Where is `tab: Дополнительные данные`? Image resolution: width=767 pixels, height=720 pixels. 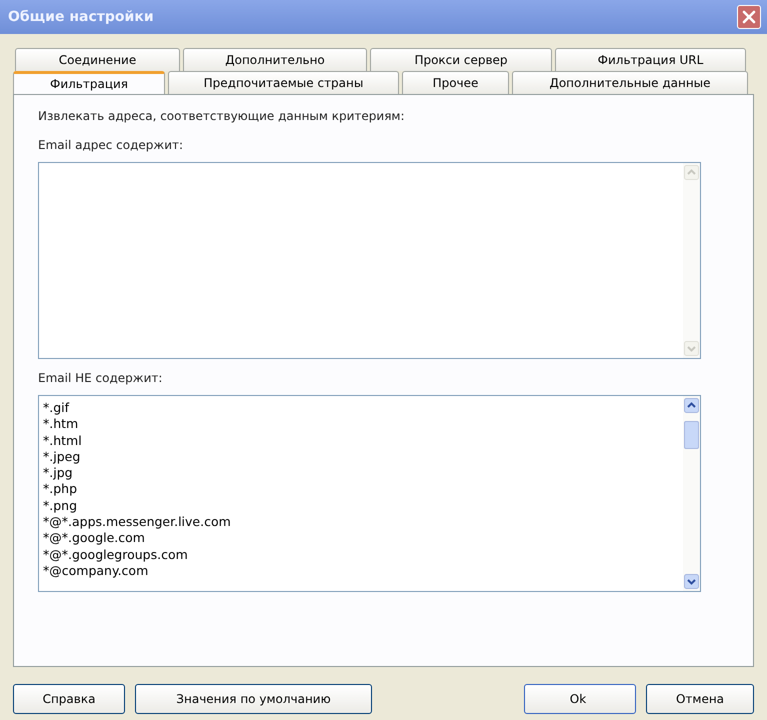 tab: Дополнительные данные is located at coordinates (630, 82).